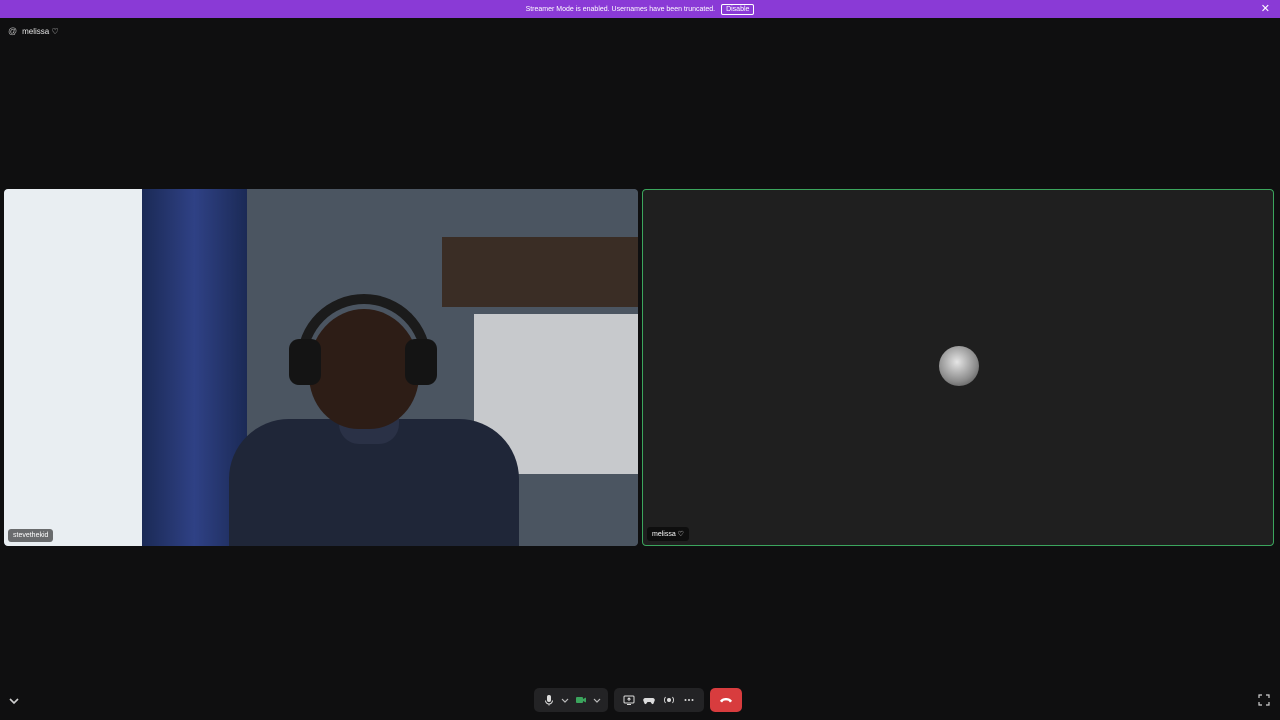 The image size is (1280, 720). Describe the element at coordinates (40, 31) in the screenshot. I see `channel-title: melissa ♡` at that location.